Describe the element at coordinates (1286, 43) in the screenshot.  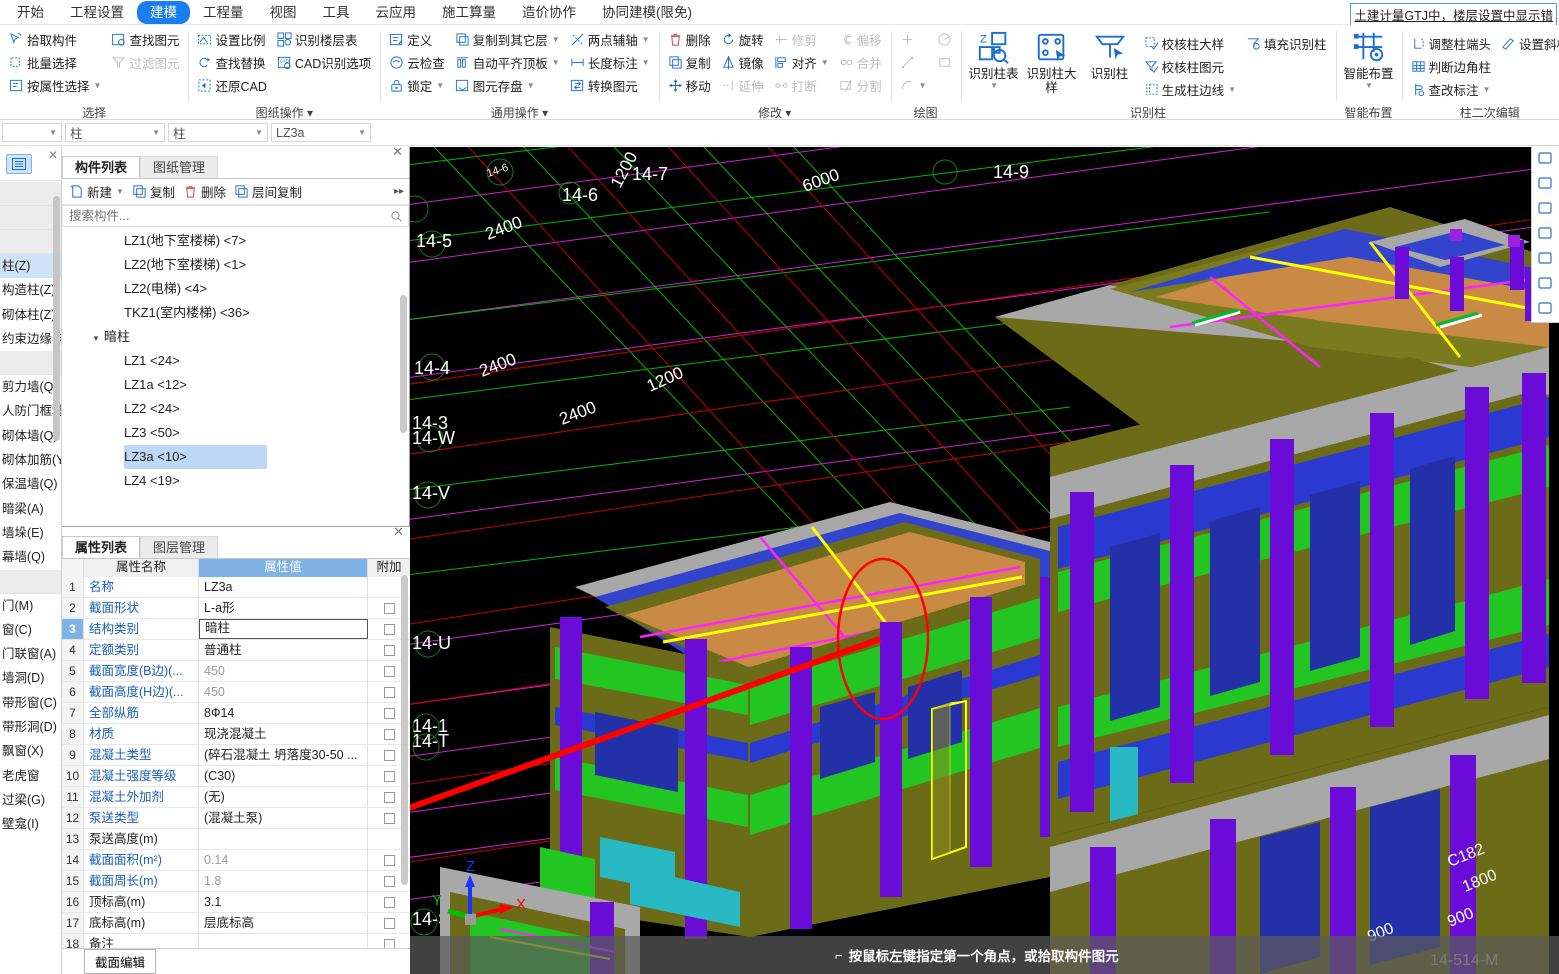
I see `fill-recognize-column-button: 填充识别柱` at that location.